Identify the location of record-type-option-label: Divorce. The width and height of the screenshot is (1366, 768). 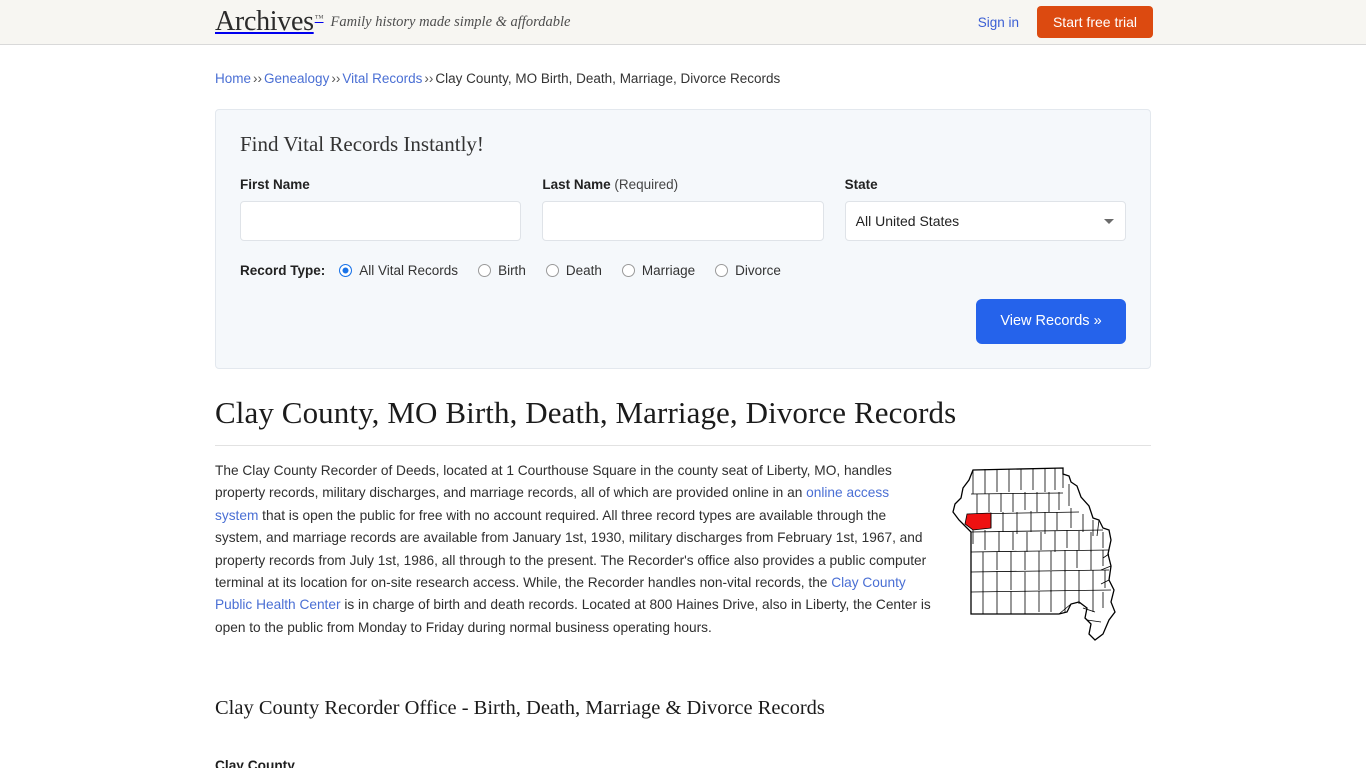
(758, 270).